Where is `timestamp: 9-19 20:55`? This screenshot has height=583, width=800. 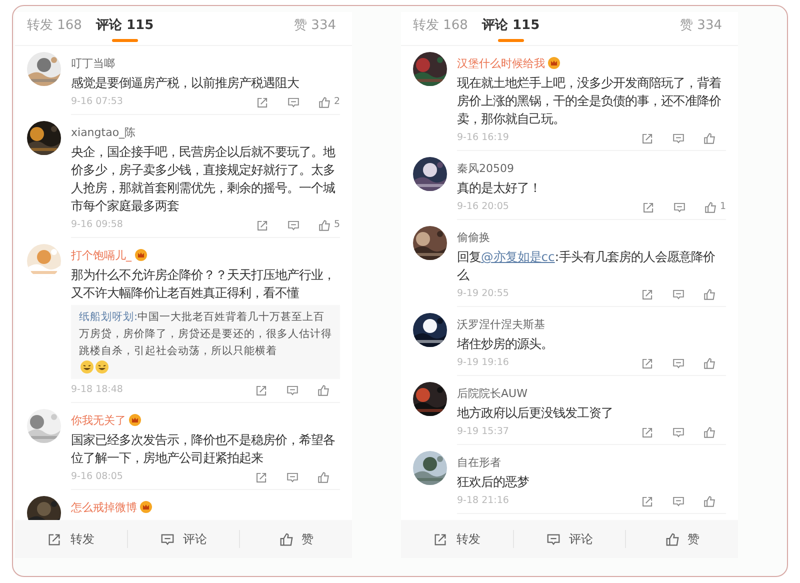 timestamp: 9-19 20:55 is located at coordinates (483, 293).